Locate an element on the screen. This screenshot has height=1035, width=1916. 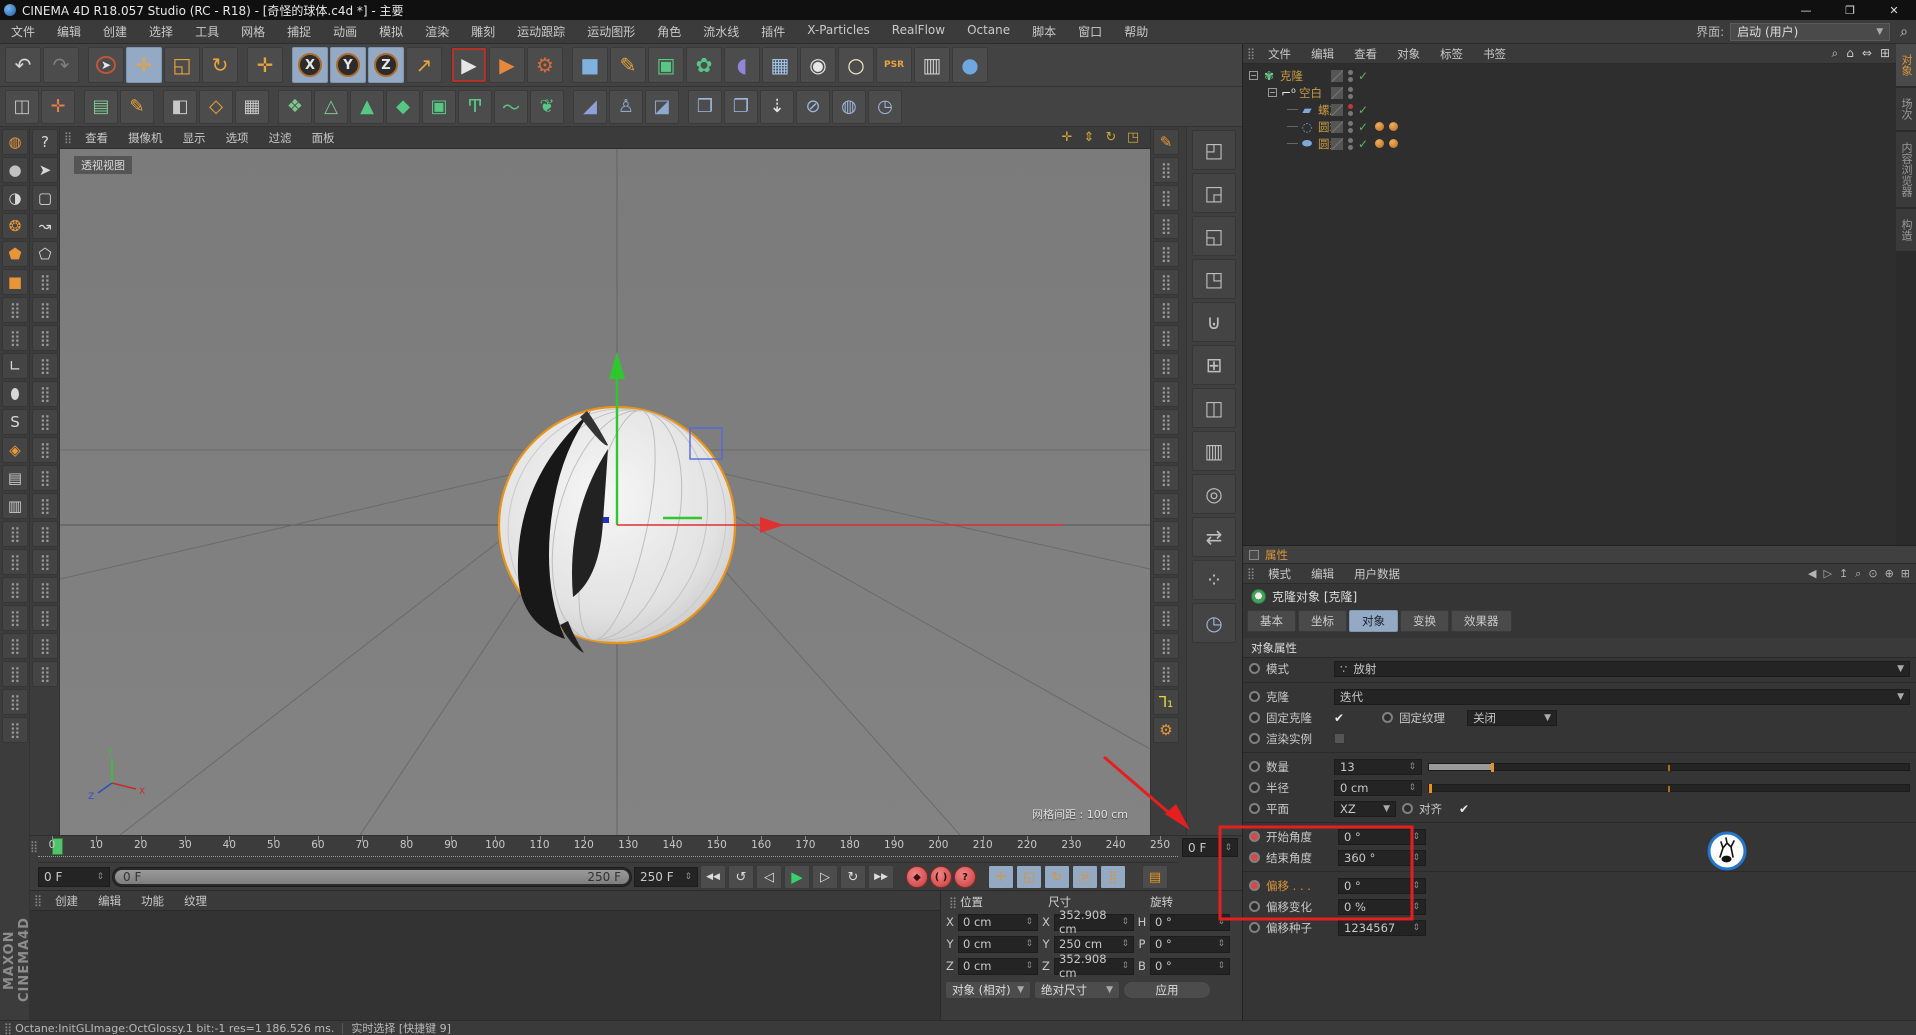
modeling-icon-15: ❦ is located at coordinates (547, 106).